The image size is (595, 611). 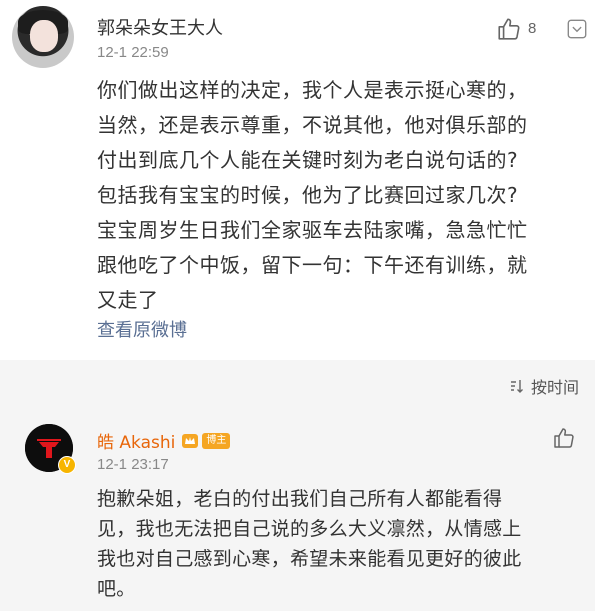 What do you see at coordinates (312, 90) in the screenshot?
I see `post-text-line: 你们做出这样的决定，我个人是表示挺心寒的，` at bounding box center [312, 90].